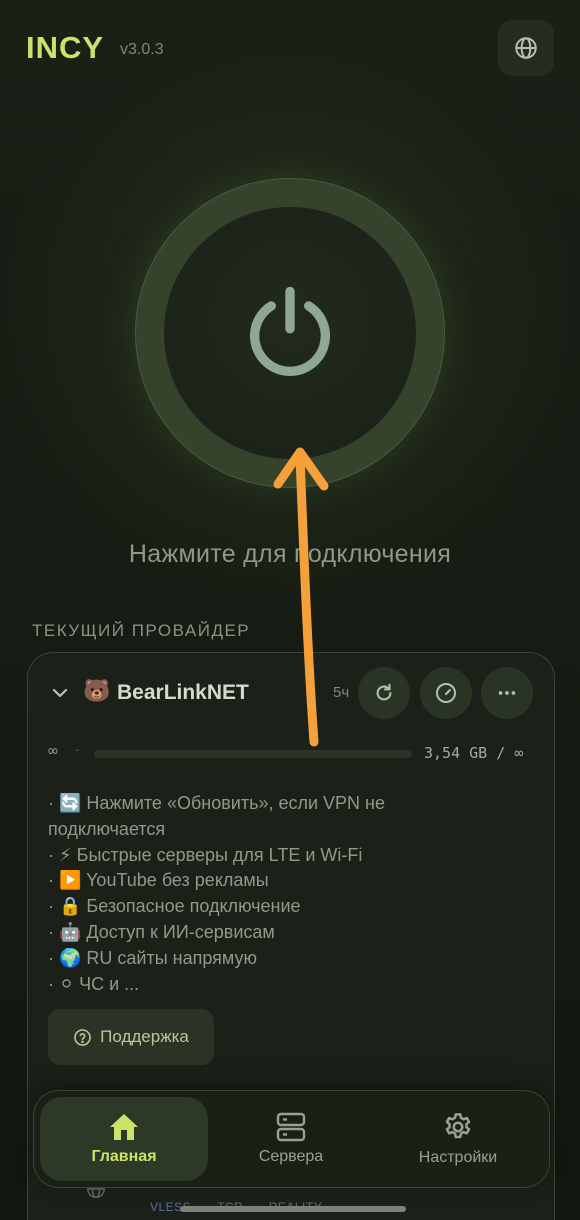 The height and width of the screenshot is (1220, 580). What do you see at coordinates (341, 692) in the screenshot?
I see `update-time: 5ч` at bounding box center [341, 692].